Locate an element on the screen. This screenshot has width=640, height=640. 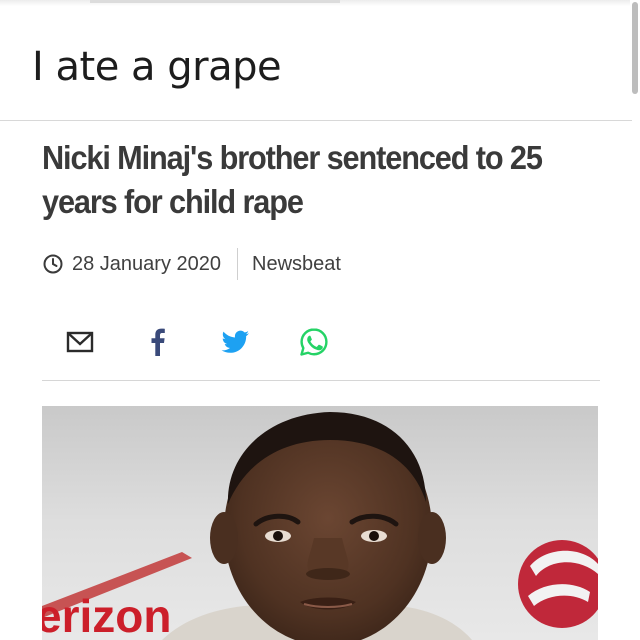
clock-icon is located at coordinates (53, 264).